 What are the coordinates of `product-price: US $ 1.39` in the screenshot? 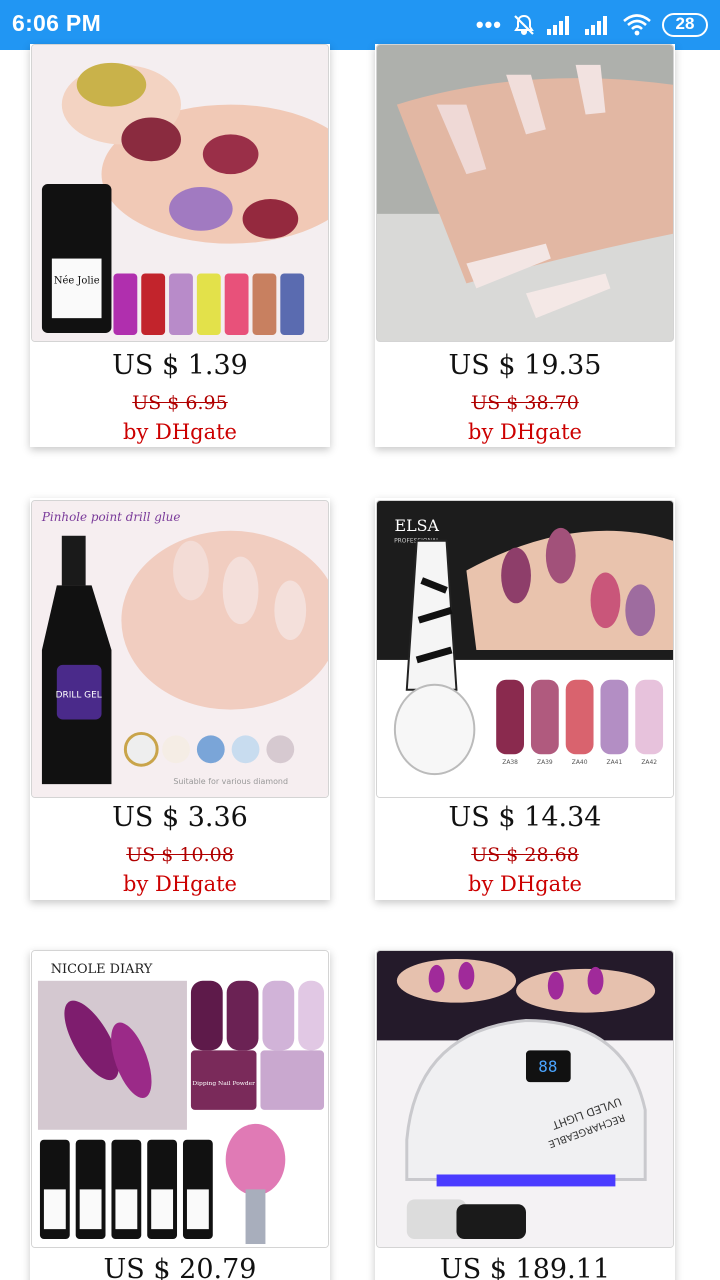 It's located at (180, 365).